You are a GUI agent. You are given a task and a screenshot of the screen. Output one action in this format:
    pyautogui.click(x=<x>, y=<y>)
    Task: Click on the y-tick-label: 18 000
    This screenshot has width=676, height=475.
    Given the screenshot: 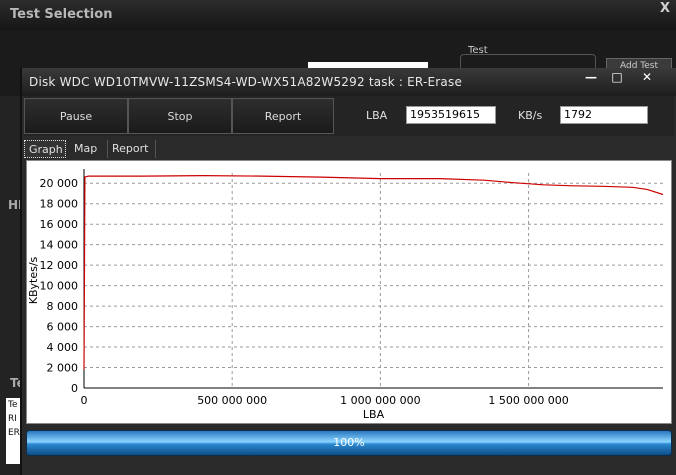 What is the action you would take?
    pyautogui.click(x=59, y=204)
    